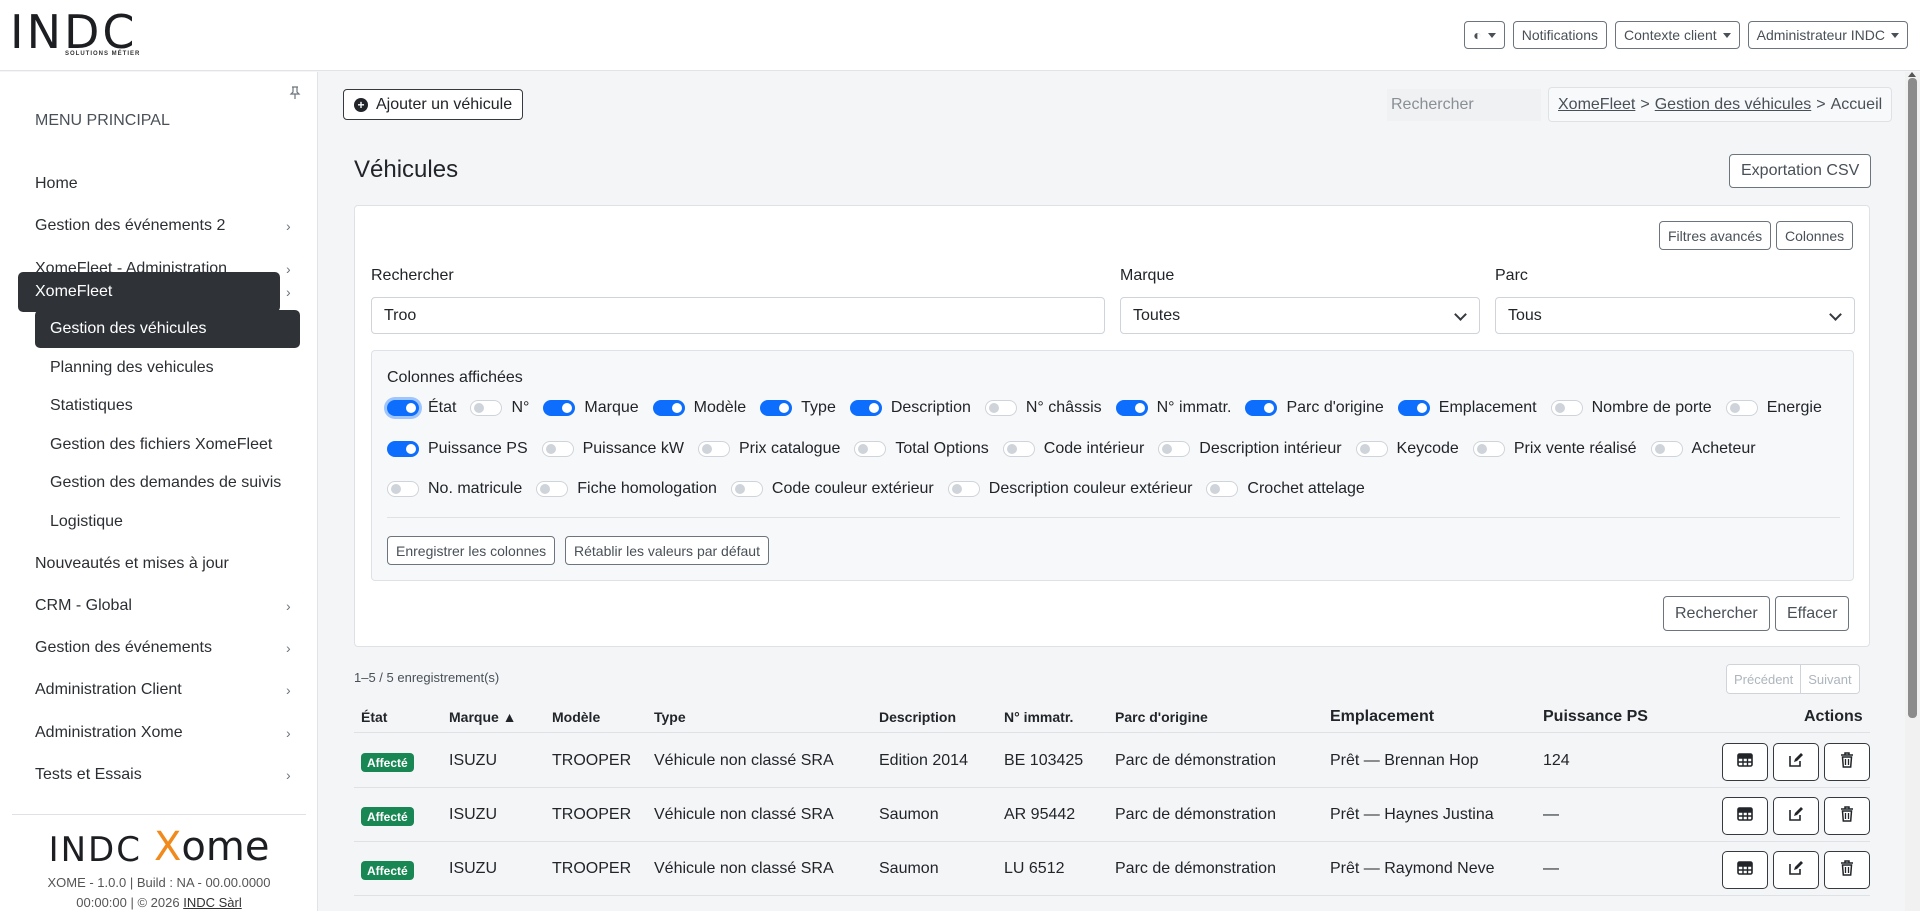  I want to click on column-toggle-type: Type, so click(798, 408).